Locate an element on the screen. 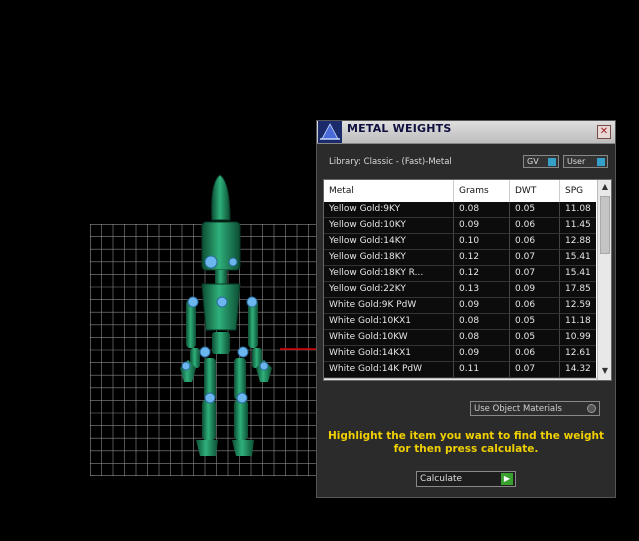 The width and height of the screenshot is (639, 541). scroll-left-arrow-icon: ◀ is located at coordinates (330, 379).